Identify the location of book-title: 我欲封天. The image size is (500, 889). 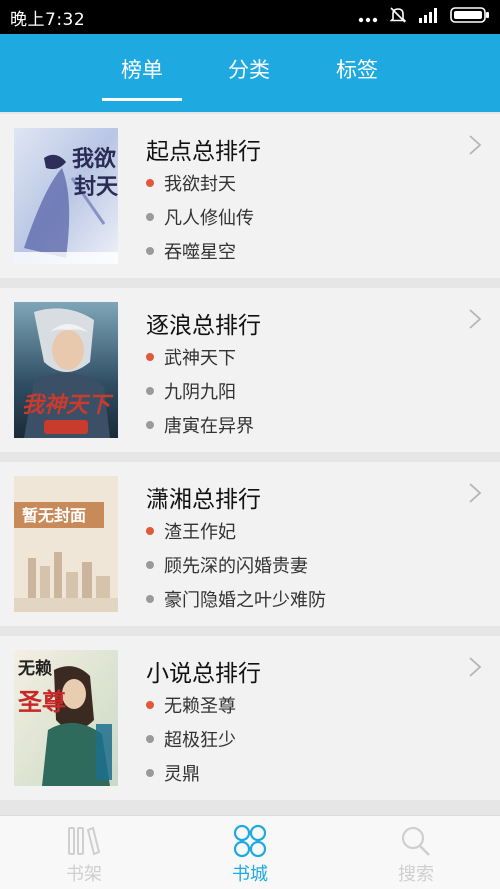
(200, 184).